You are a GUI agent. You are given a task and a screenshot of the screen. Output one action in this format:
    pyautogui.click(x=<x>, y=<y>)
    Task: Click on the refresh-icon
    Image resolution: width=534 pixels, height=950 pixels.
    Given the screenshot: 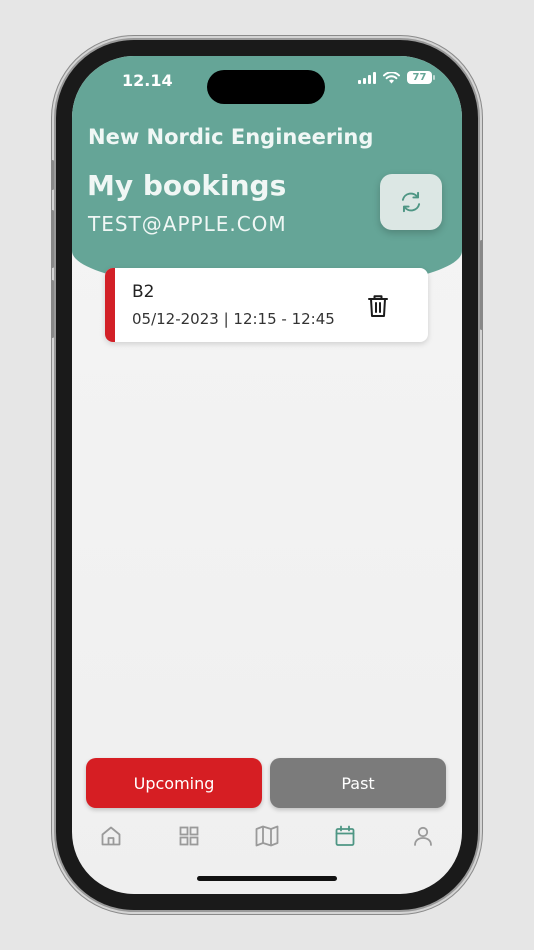 What is the action you would take?
    pyautogui.click(x=411, y=202)
    